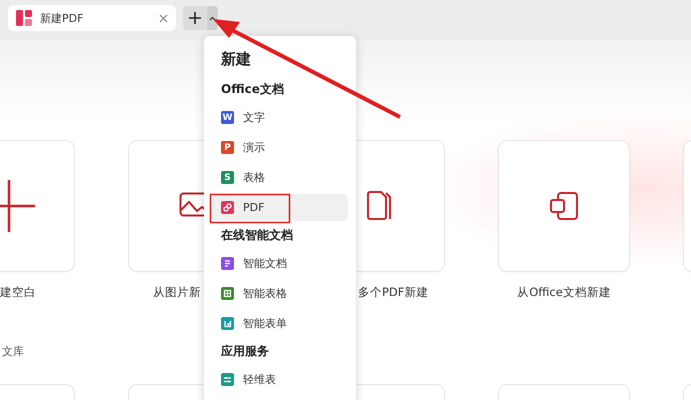  I want to click on section-label: 文库, so click(13, 351).